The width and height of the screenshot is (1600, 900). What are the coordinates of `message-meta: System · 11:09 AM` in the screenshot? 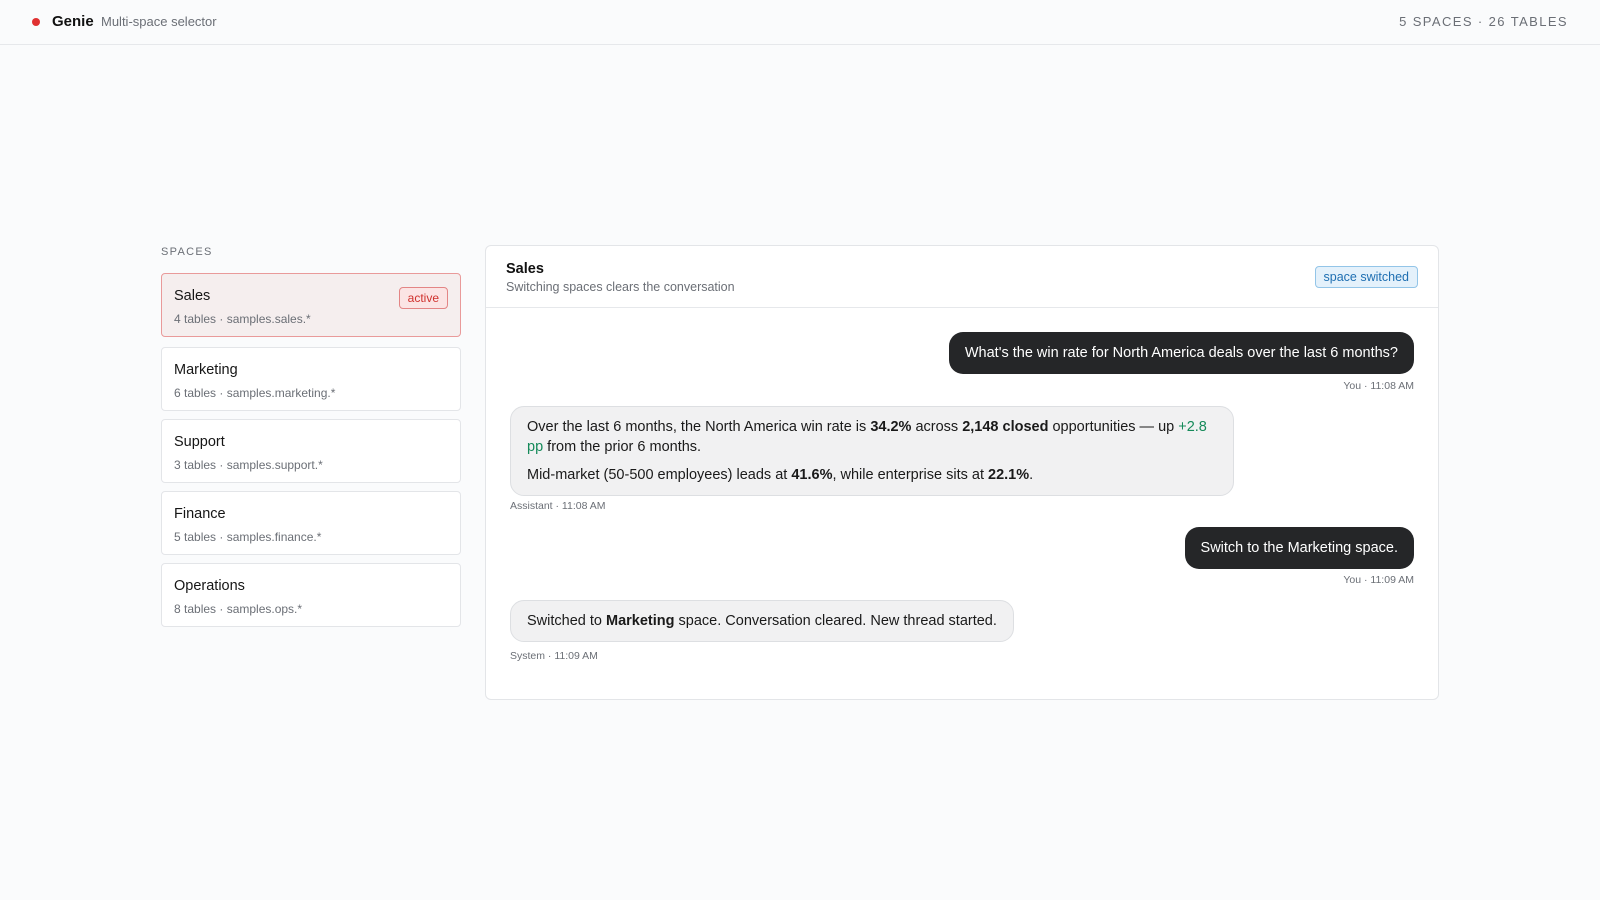 It's located at (554, 656).